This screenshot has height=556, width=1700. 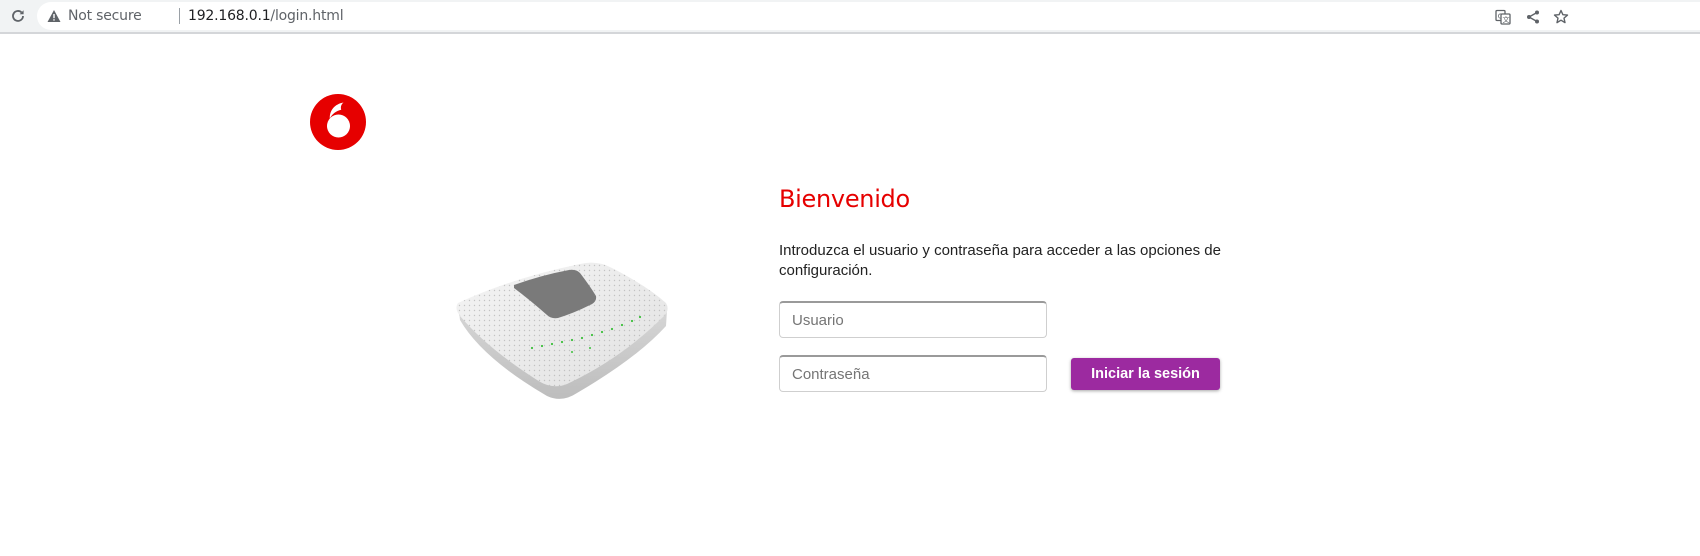 I want to click on svg-text: 文, so click(x=1506, y=19).